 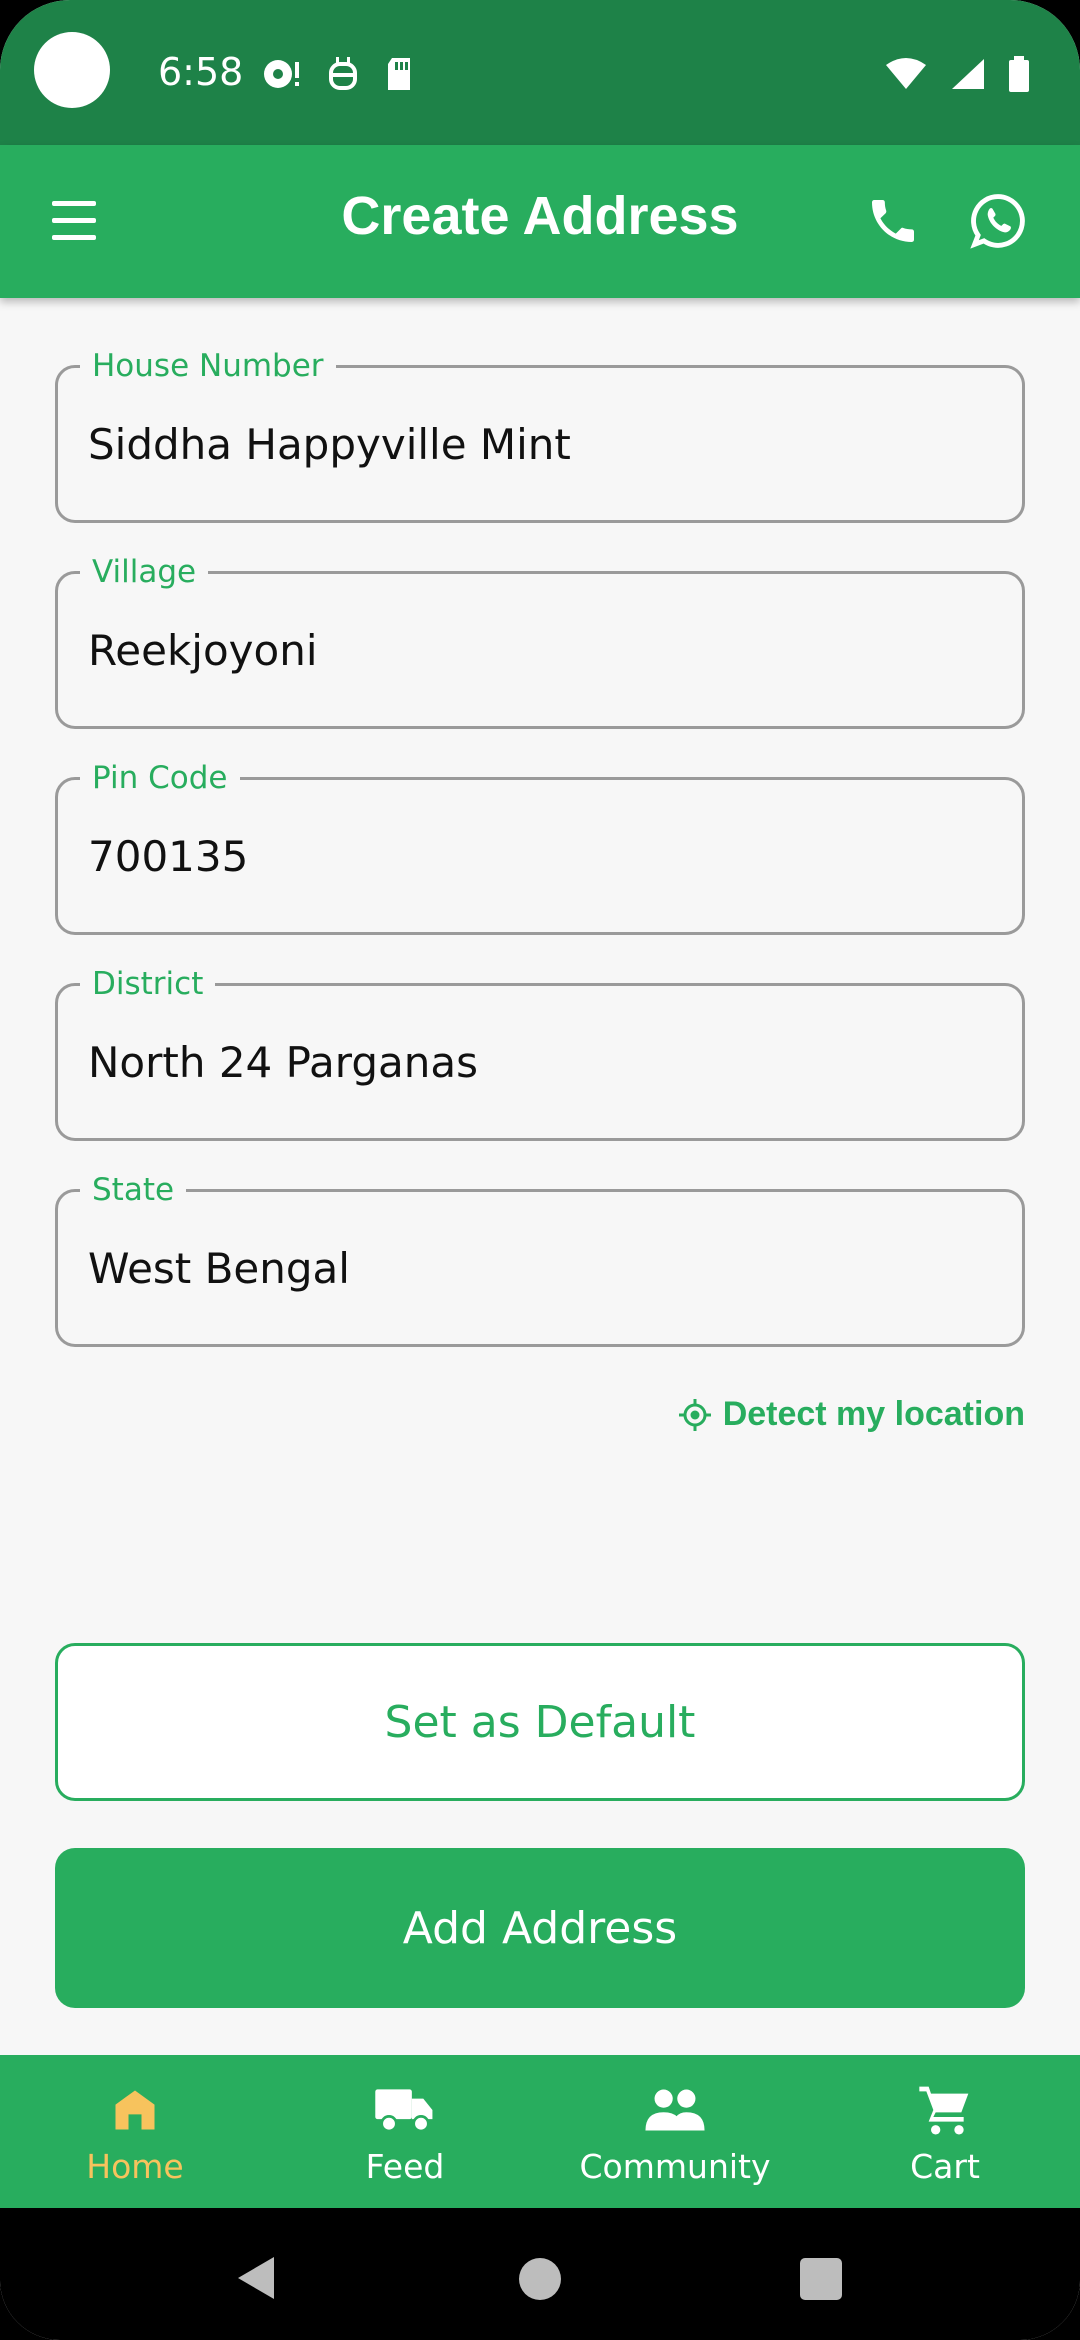 I want to click on wifi-icon, so click(x=906, y=73).